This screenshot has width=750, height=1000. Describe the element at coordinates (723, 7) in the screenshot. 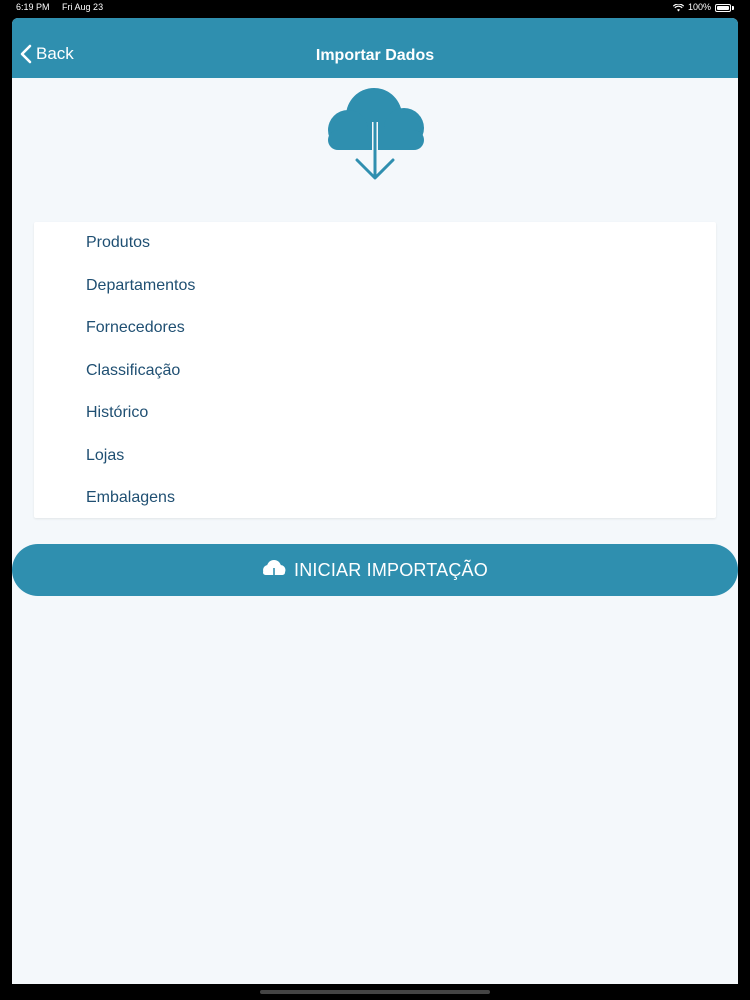

I see `battery-icon` at that location.